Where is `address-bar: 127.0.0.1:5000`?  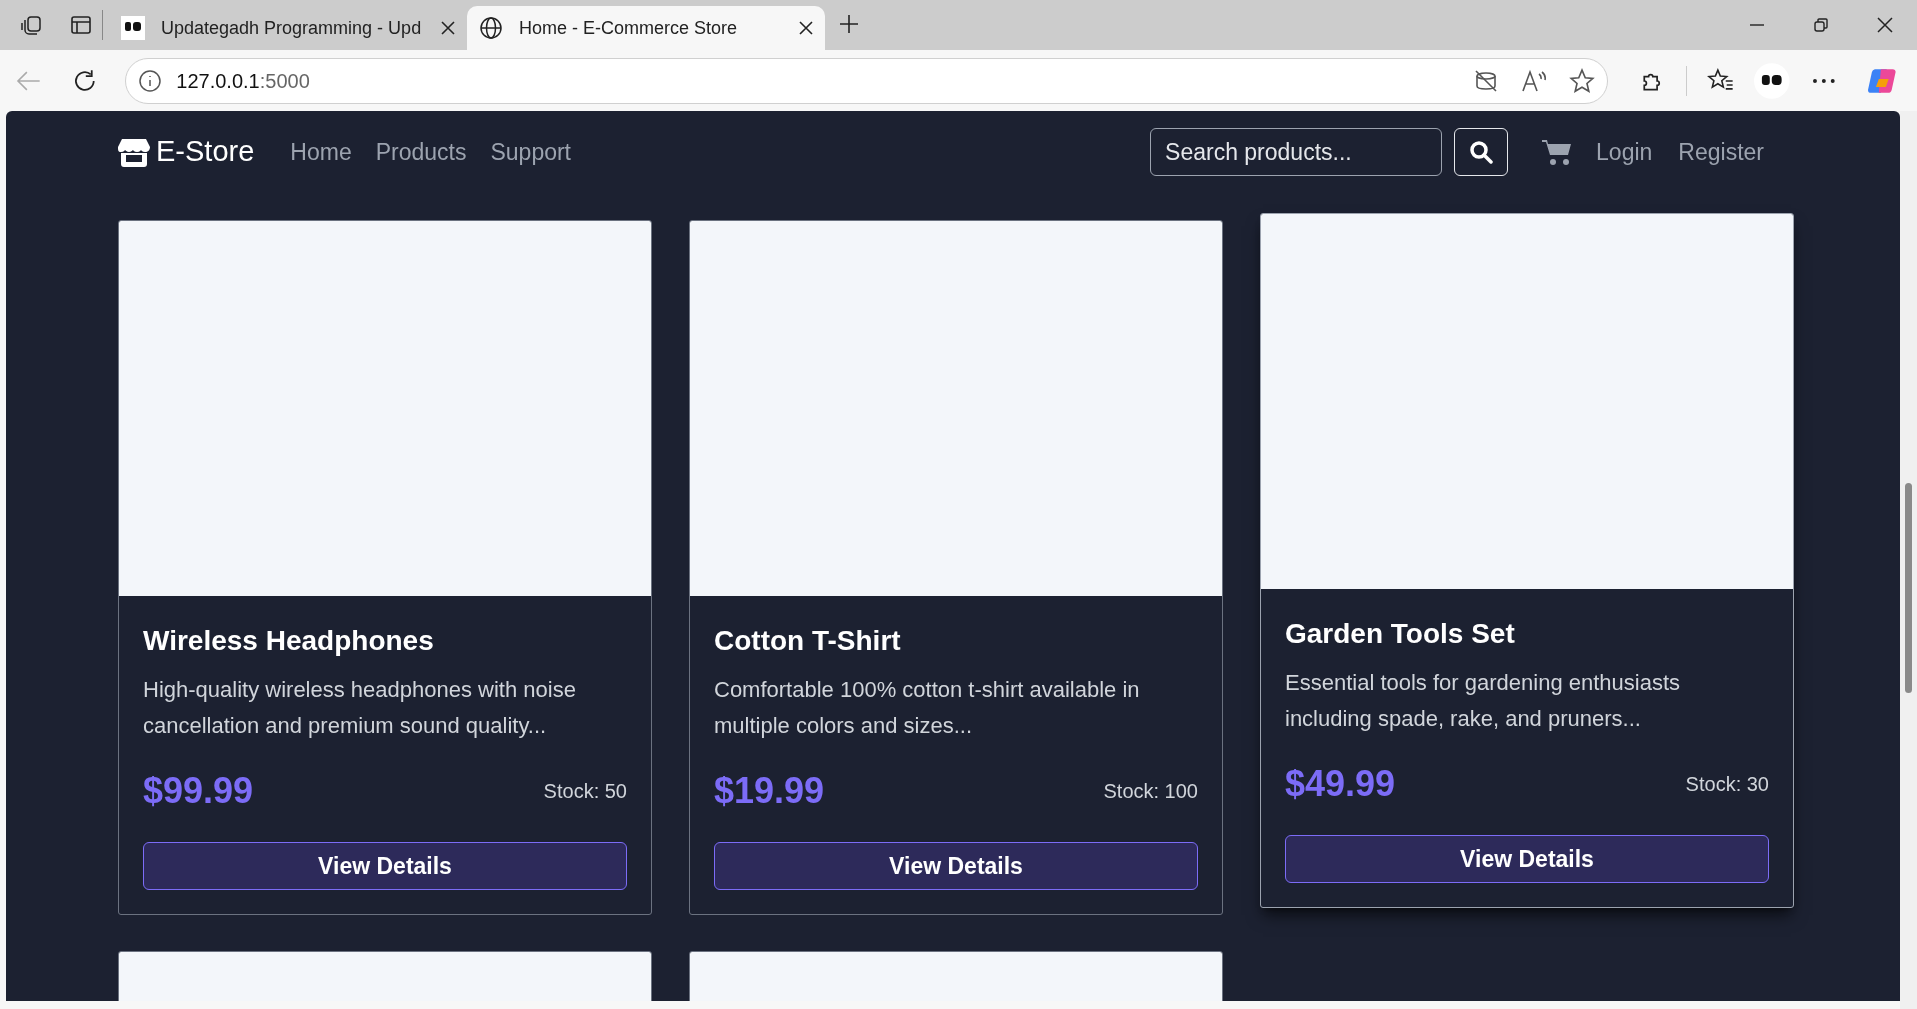 address-bar: 127.0.0.1:5000 is located at coordinates (866, 80).